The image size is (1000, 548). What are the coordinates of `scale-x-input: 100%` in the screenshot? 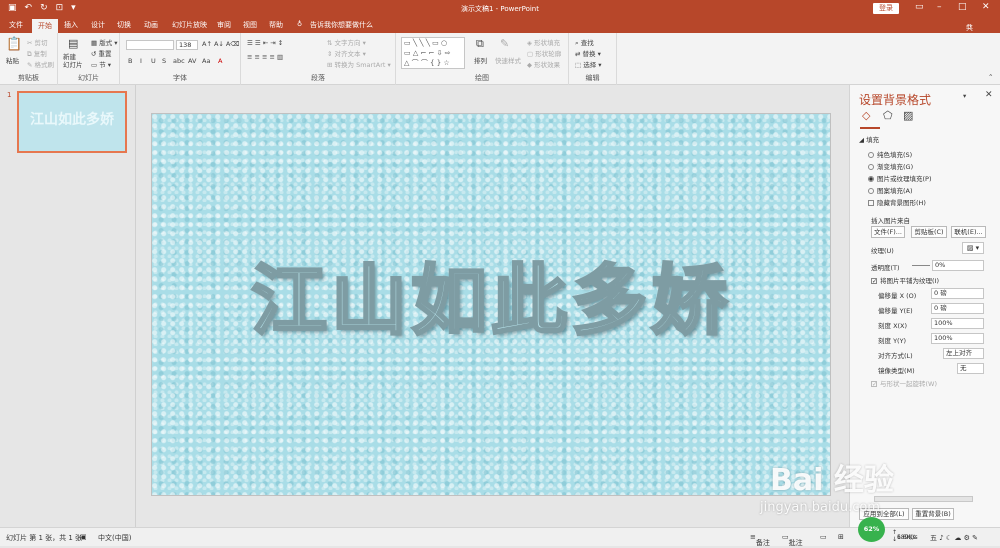 It's located at (957, 323).